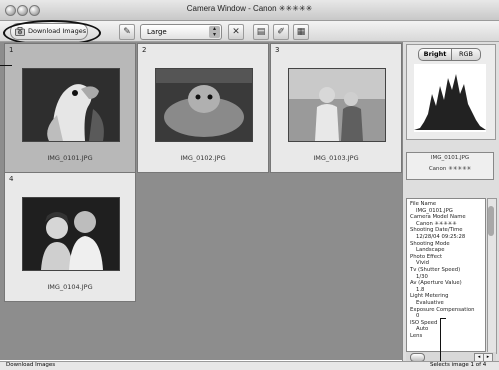  What do you see at coordinates (430, 250) in the screenshot?
I see `info-value: Landscape` at bounding box center [430, 250].